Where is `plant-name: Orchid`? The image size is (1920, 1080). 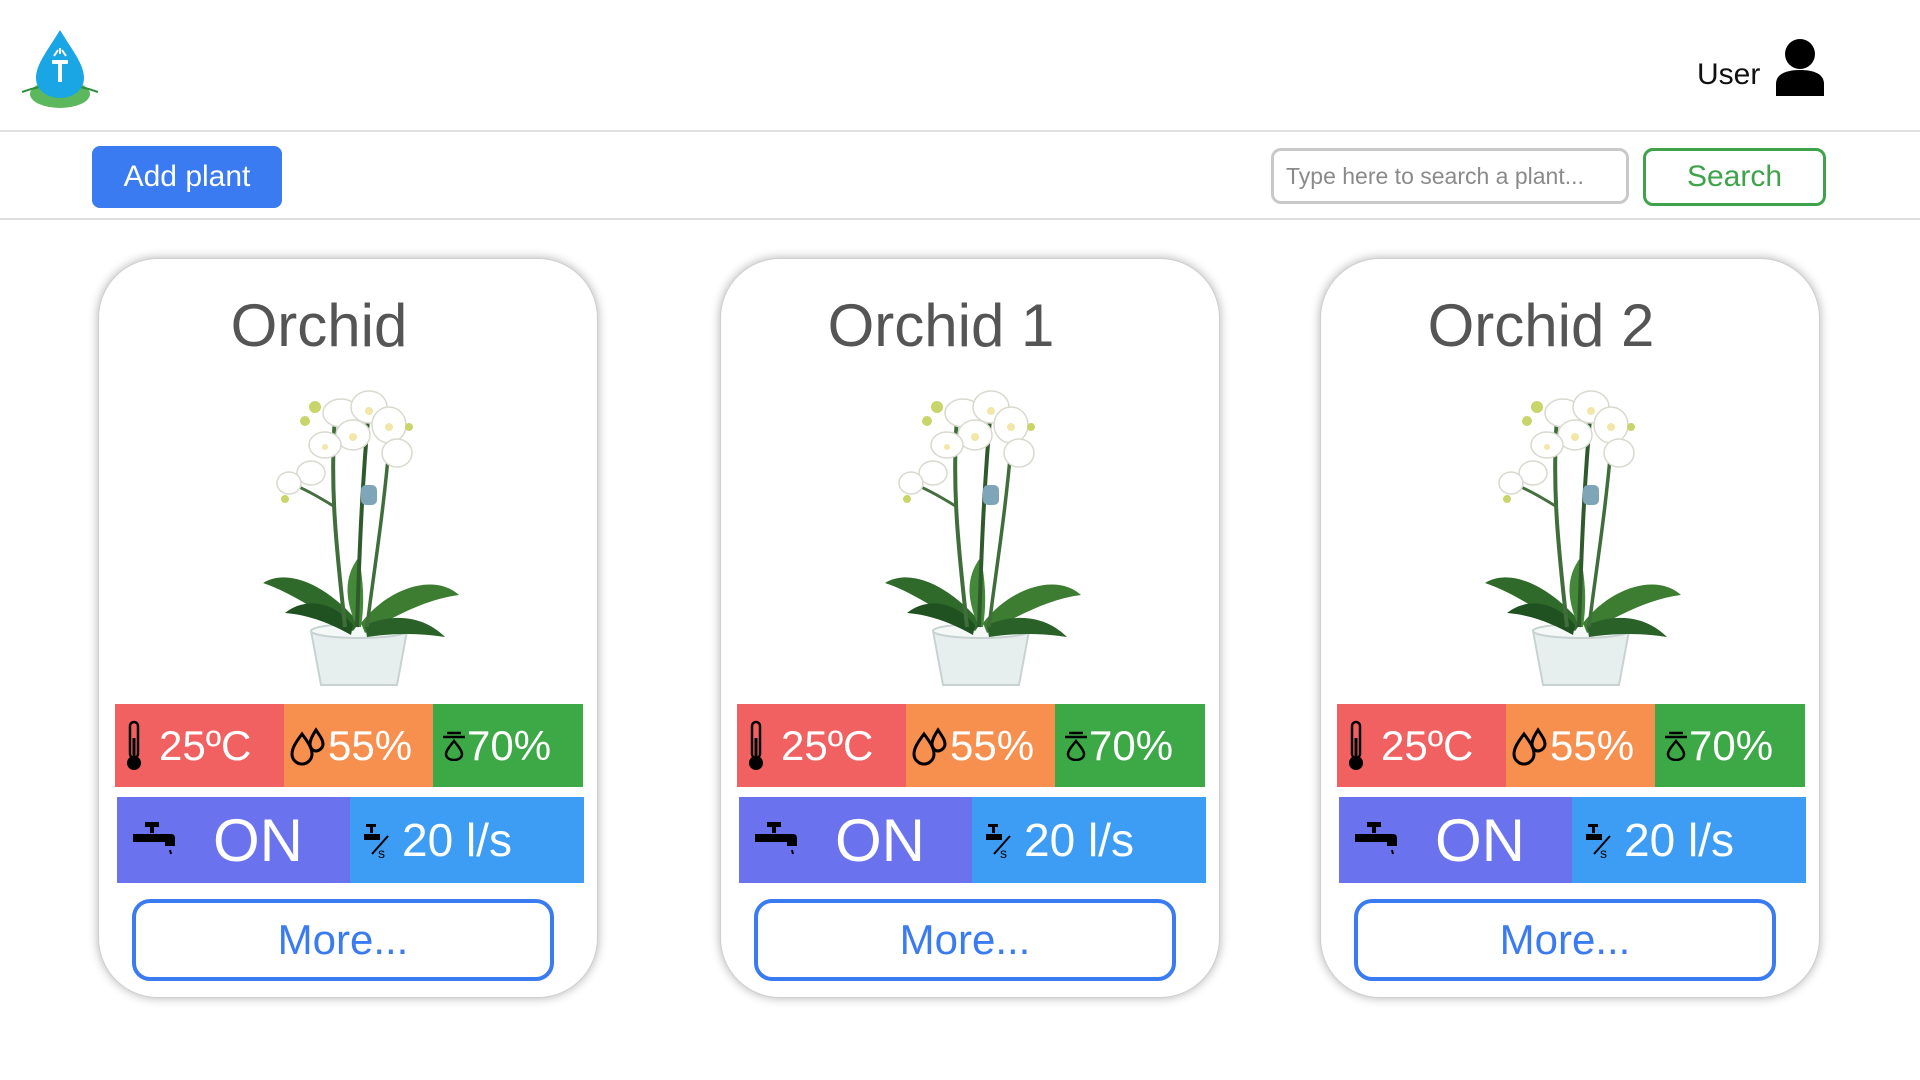
plant-name: Orchid is located at coordinates (319, 325).